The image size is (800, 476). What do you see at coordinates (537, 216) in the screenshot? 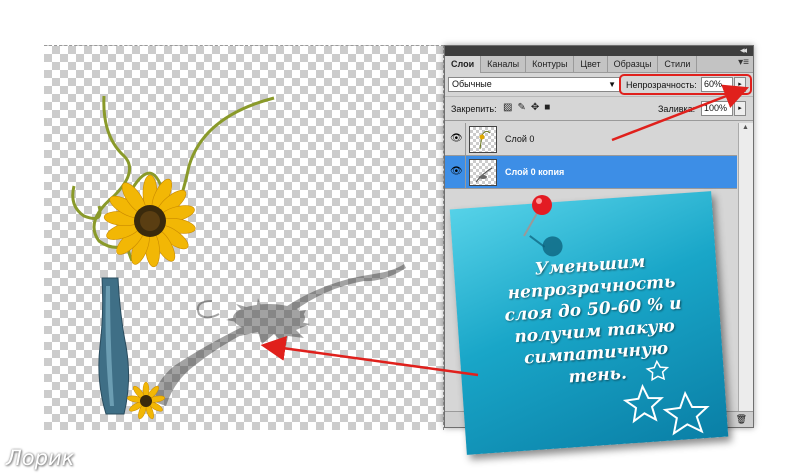
I see `pushpin-icon` at bounding box center [537, 216].